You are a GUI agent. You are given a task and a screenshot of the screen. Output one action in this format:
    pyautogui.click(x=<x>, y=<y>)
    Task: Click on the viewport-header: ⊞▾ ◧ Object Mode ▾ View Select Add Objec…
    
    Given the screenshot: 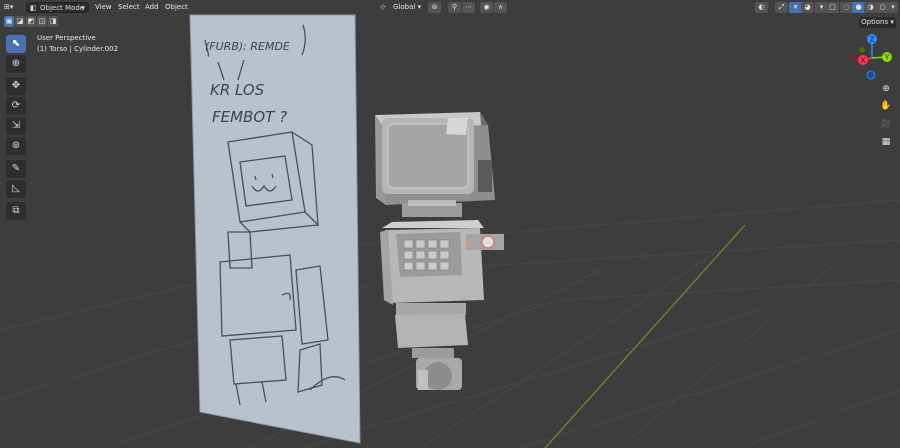 What is the action you would take?
    pyautogui.click(x=450, y=7)
    